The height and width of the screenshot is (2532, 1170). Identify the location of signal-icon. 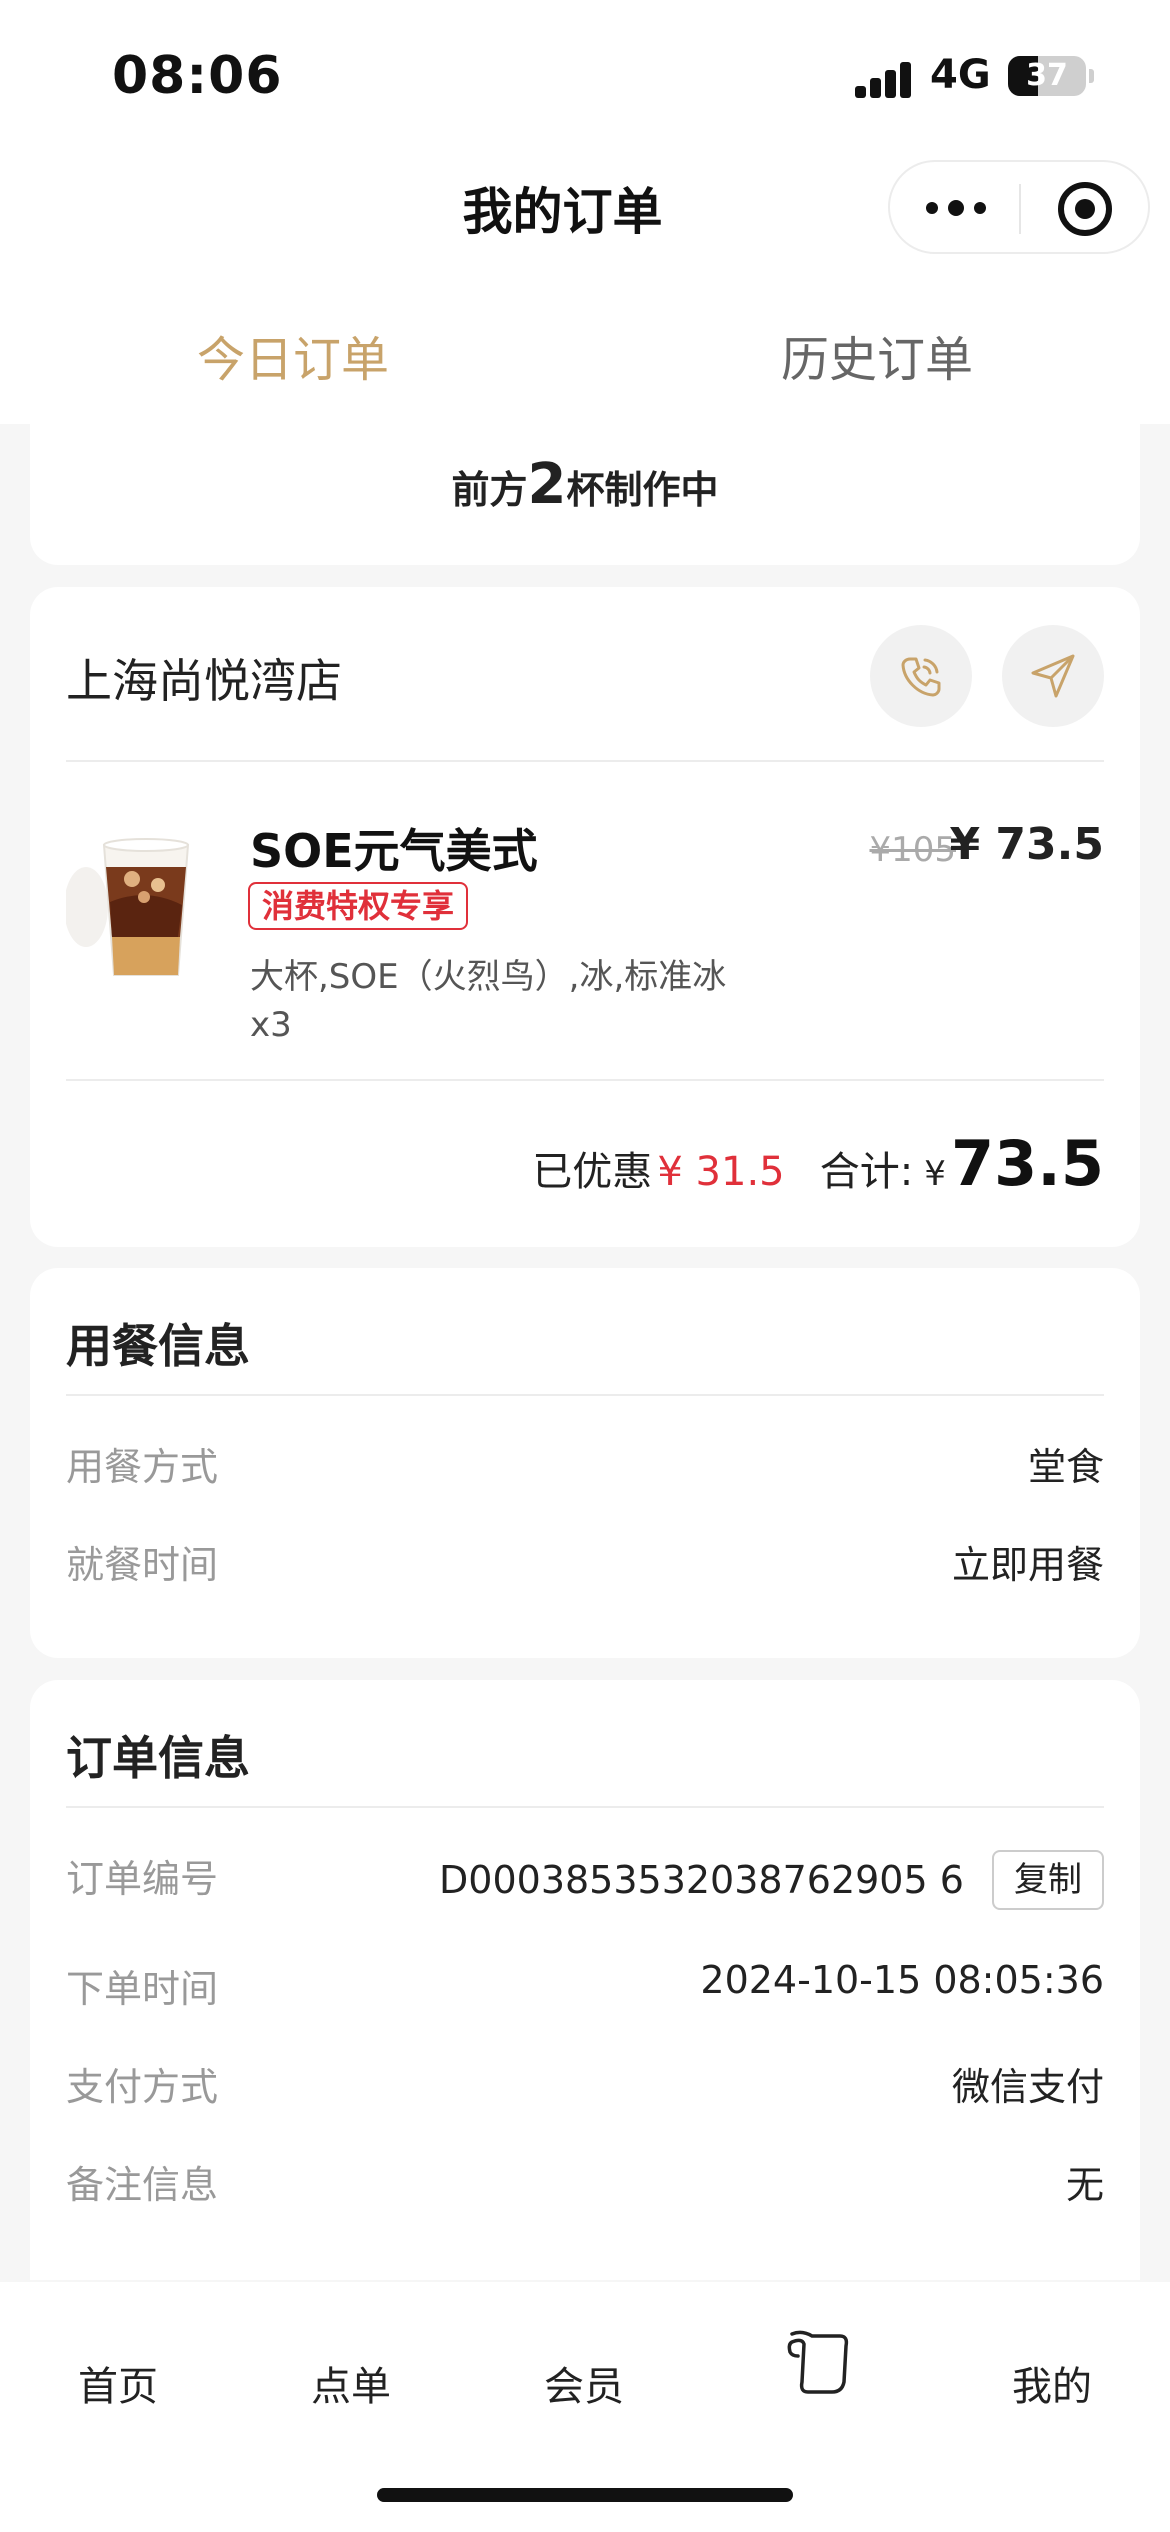
(885, 79).